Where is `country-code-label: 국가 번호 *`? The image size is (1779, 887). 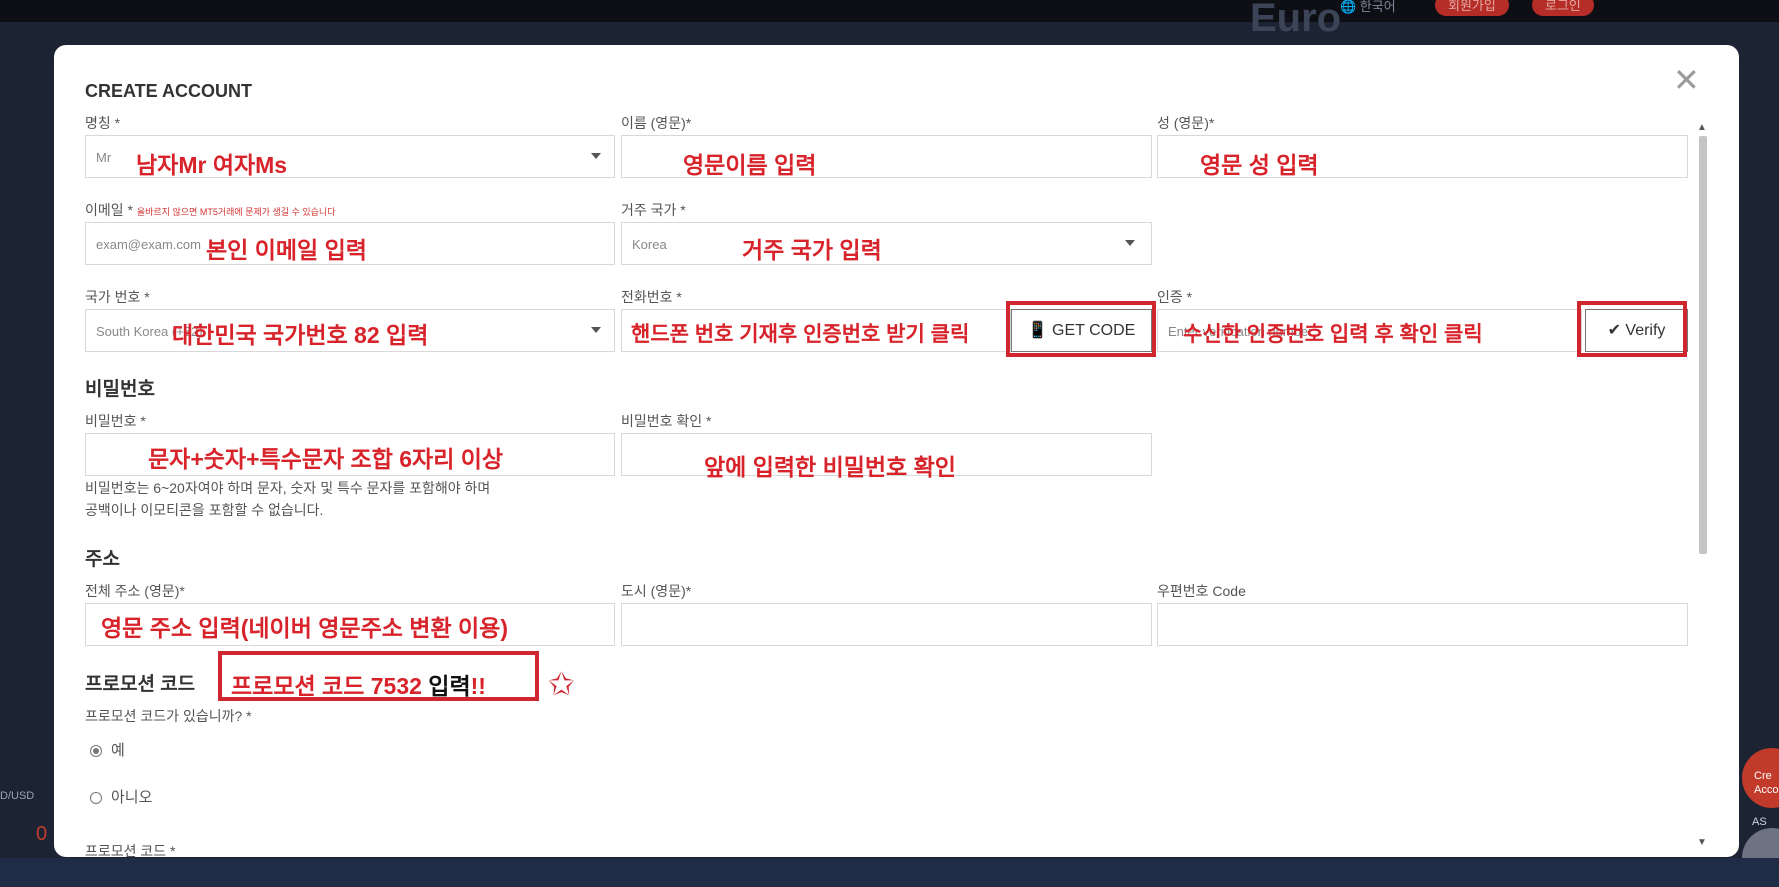
country-code-label: 국가 번호 * is located at coordinates (117, 297).